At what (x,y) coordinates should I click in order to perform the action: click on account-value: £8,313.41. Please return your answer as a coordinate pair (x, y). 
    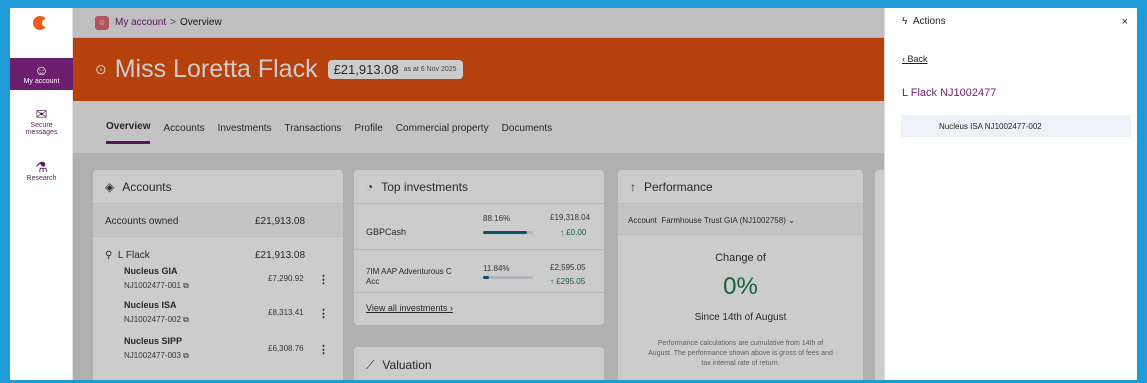
    Looking at the image, I should click on (286, 312).